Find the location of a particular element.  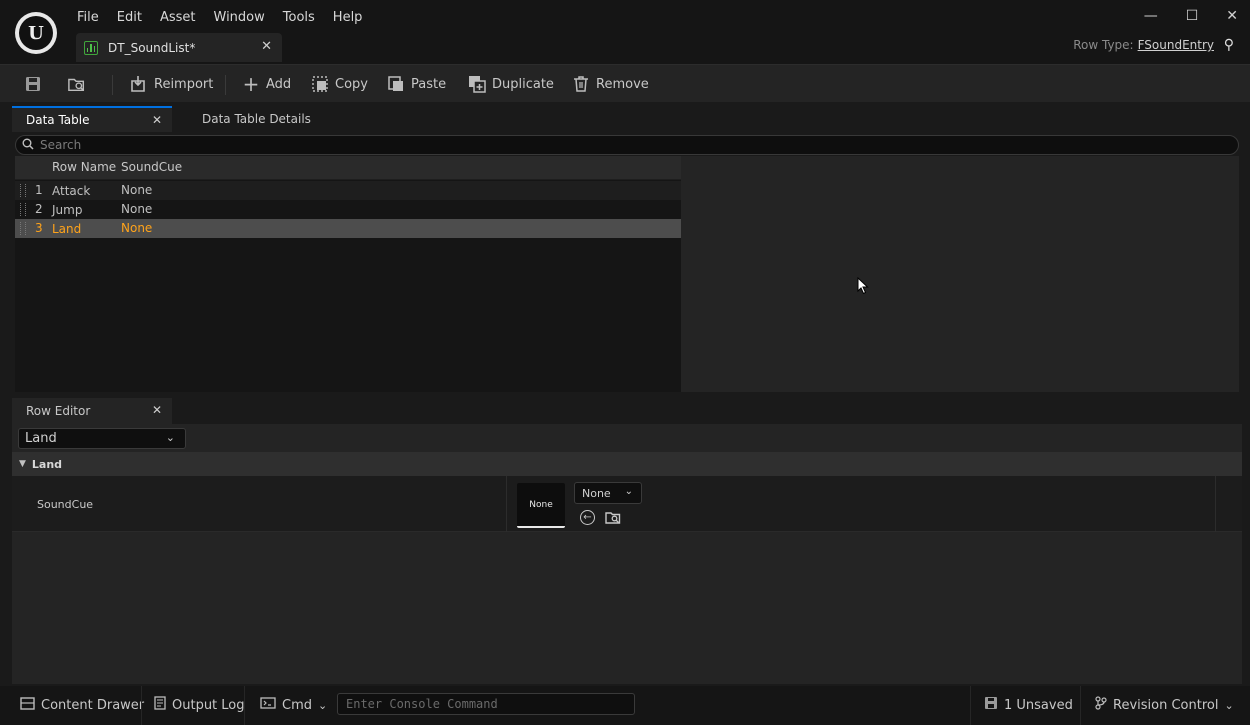

unsaved-label: 1 Unsaved is located at coordinates (1038, 705).